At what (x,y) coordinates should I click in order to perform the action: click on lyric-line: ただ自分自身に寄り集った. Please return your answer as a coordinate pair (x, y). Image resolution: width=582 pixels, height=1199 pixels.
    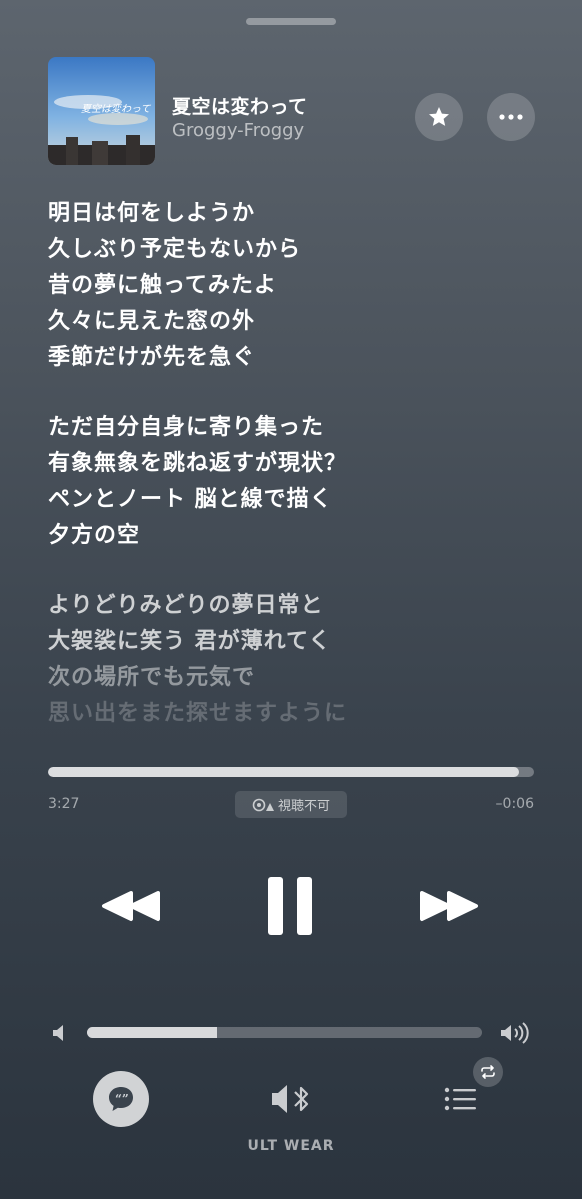
    Looking at the image, I should click on (298, 428).